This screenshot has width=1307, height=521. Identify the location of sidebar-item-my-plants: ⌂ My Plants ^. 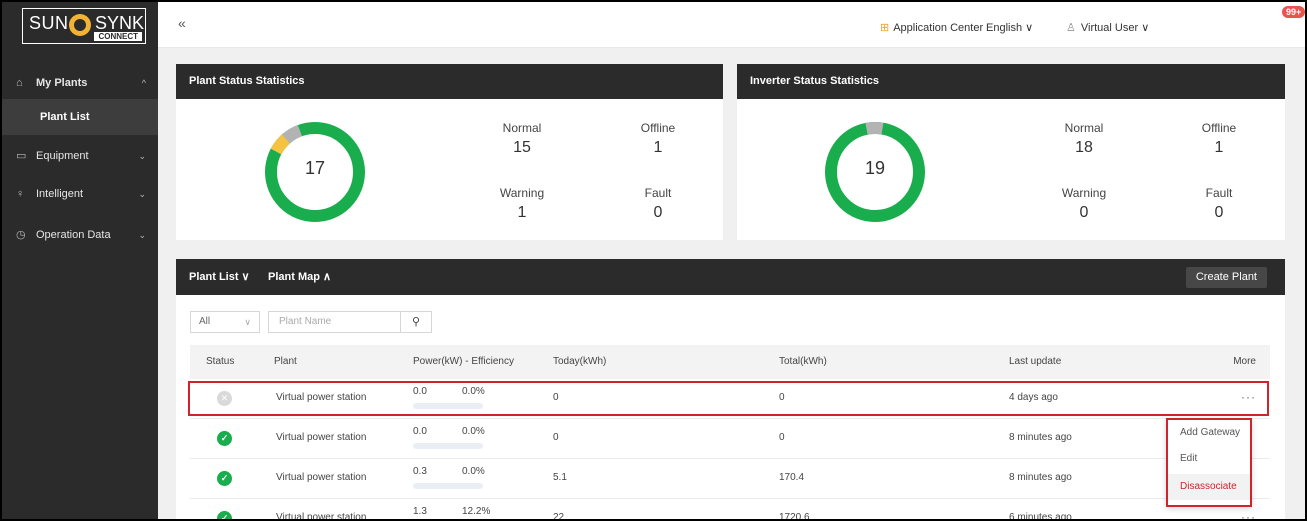
(80, 83).